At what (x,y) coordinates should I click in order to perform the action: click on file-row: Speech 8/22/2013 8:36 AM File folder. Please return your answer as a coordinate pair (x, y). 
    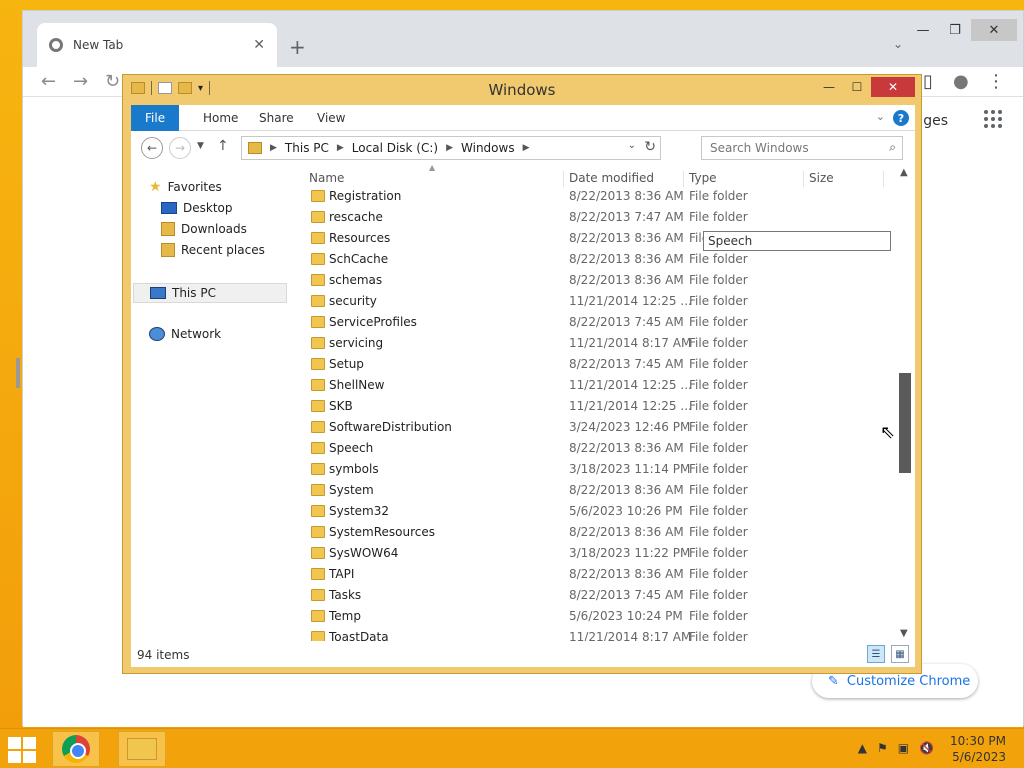
    Looking at the image, I should click on (598, 448).